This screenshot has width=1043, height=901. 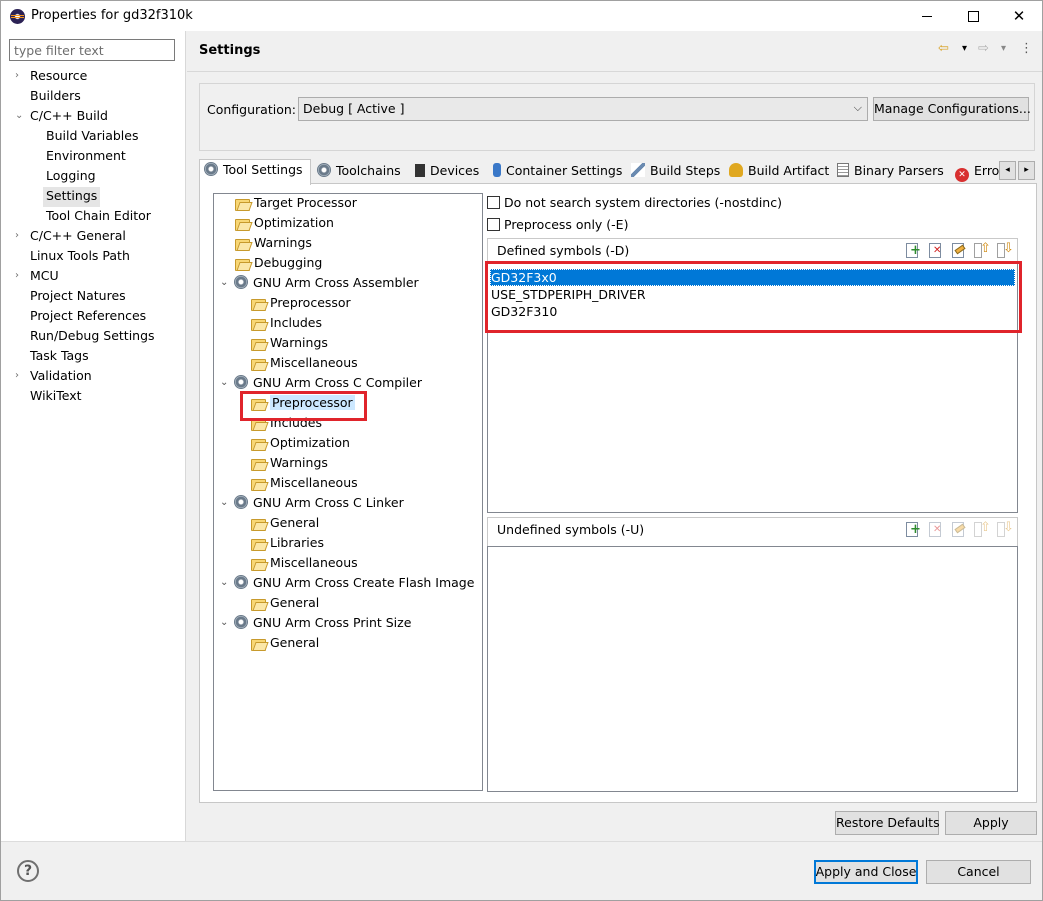 What do you see at coordinates (752, 294) in the screenshot?
I see `list-item: USE_STDPERIPH_DRIVER` at bounding box center [752, 294].